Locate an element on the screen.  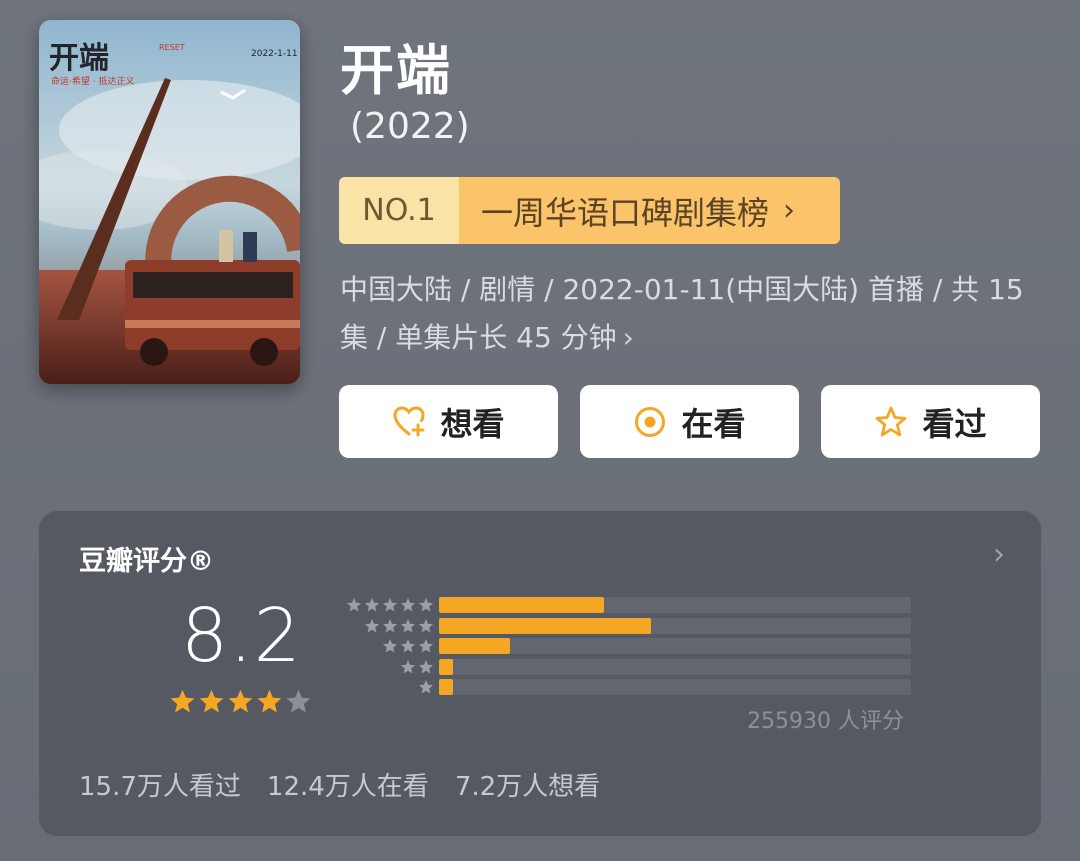
watching-label: 在看 is located at coordinates (713, 423).